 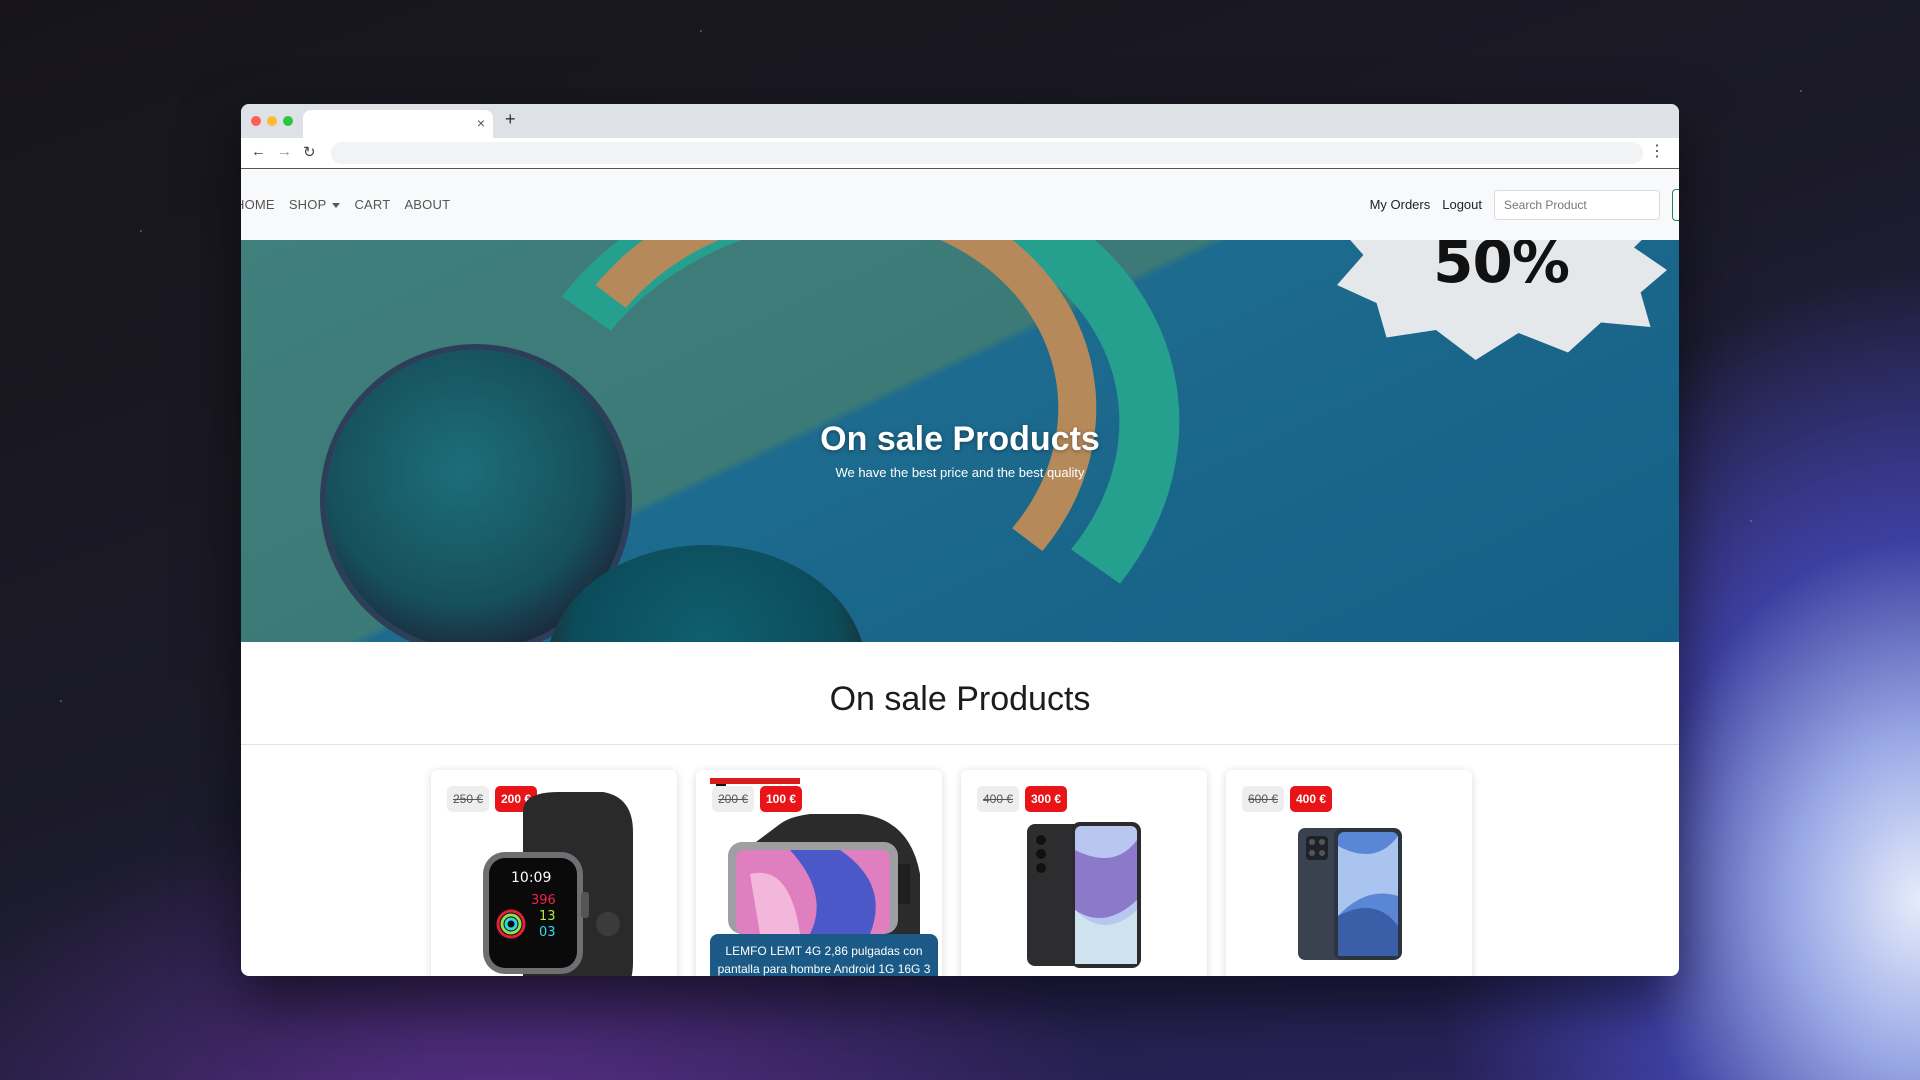 I want to click on hero-title: On sale Products, so click(x=960, y=439).